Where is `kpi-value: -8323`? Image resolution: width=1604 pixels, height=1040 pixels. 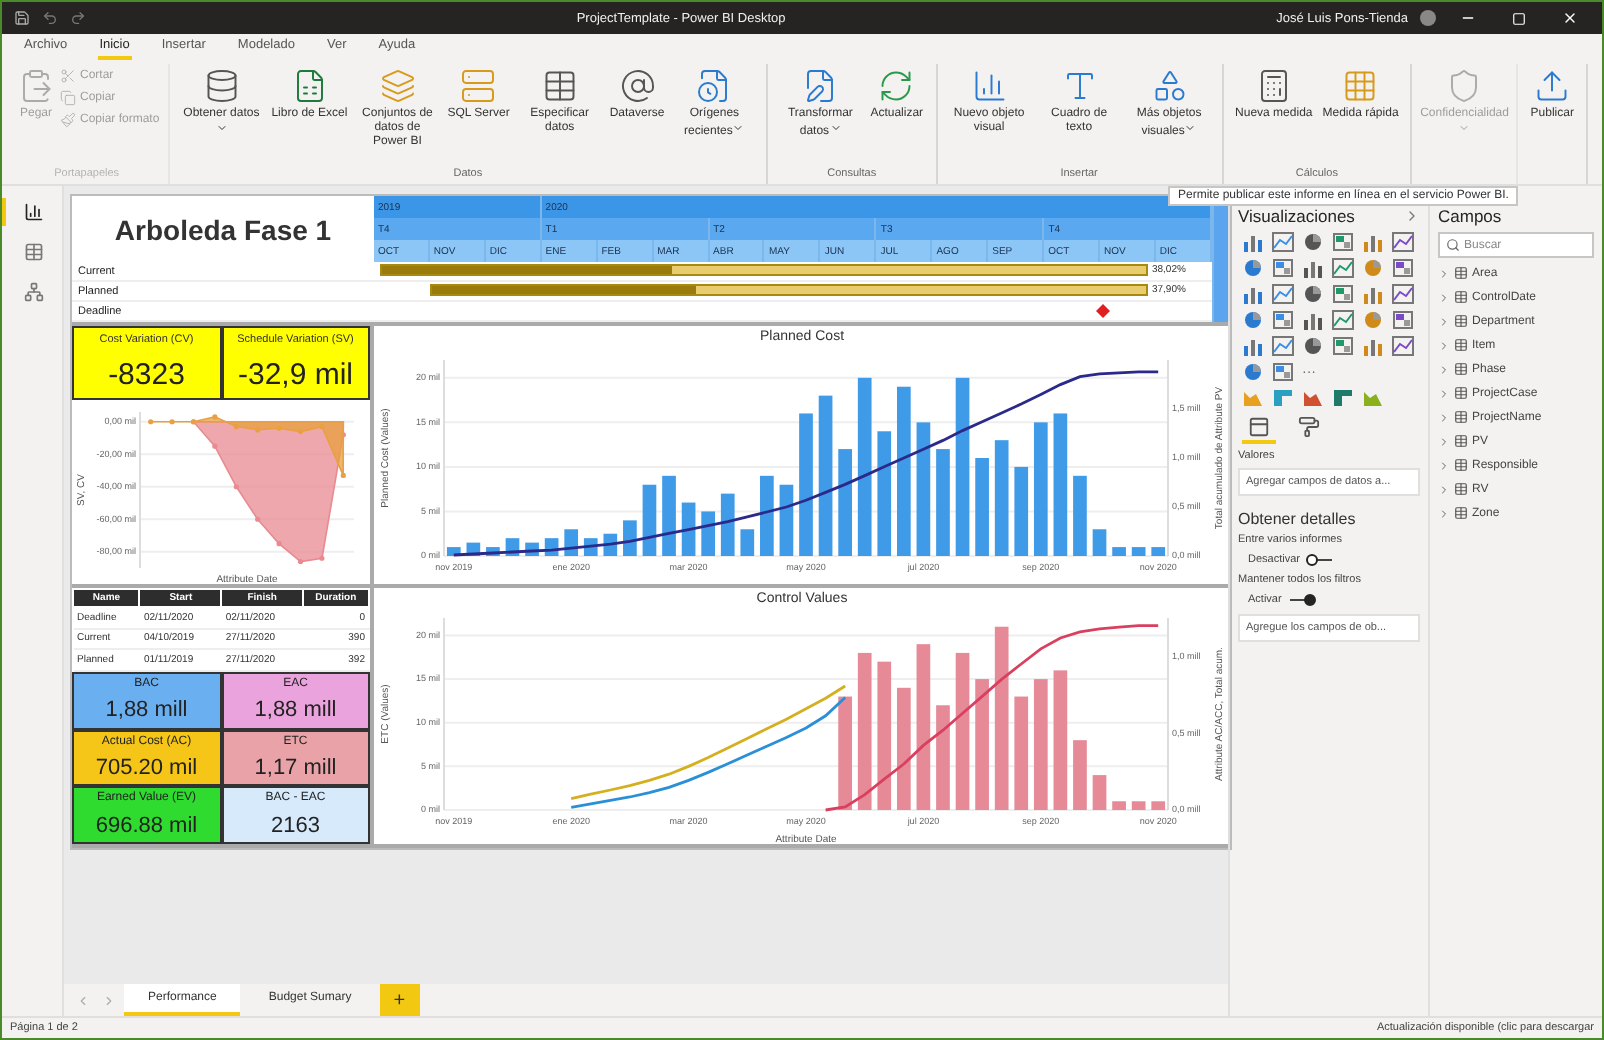 kpi-value: -8323 is located at coordinates (146, 375).